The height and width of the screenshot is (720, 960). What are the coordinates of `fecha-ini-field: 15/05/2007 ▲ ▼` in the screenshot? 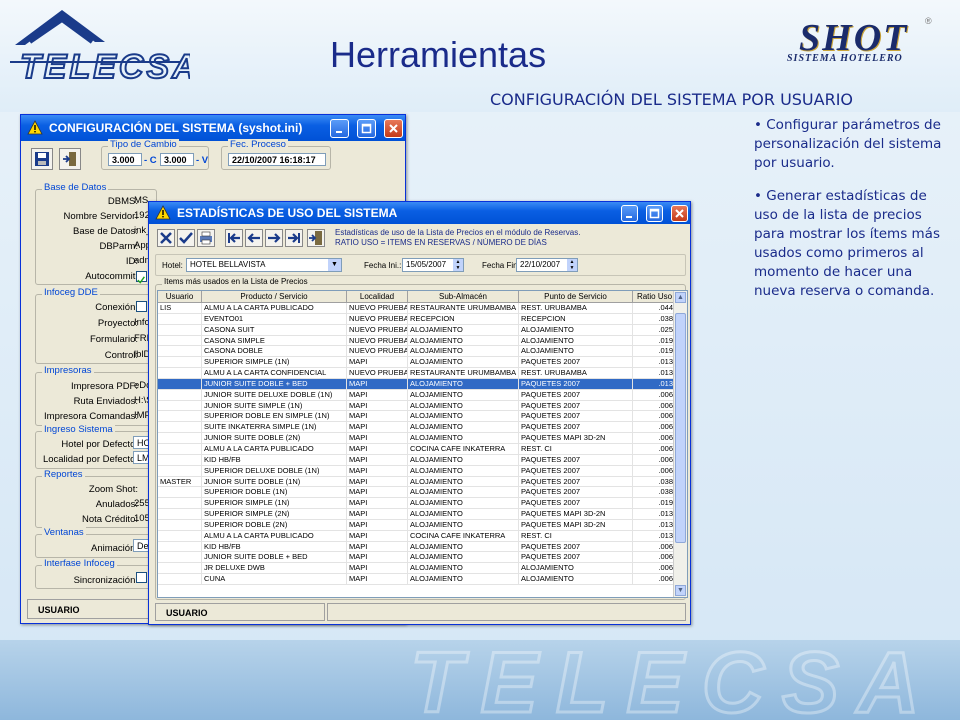 It's located at (433, 265).